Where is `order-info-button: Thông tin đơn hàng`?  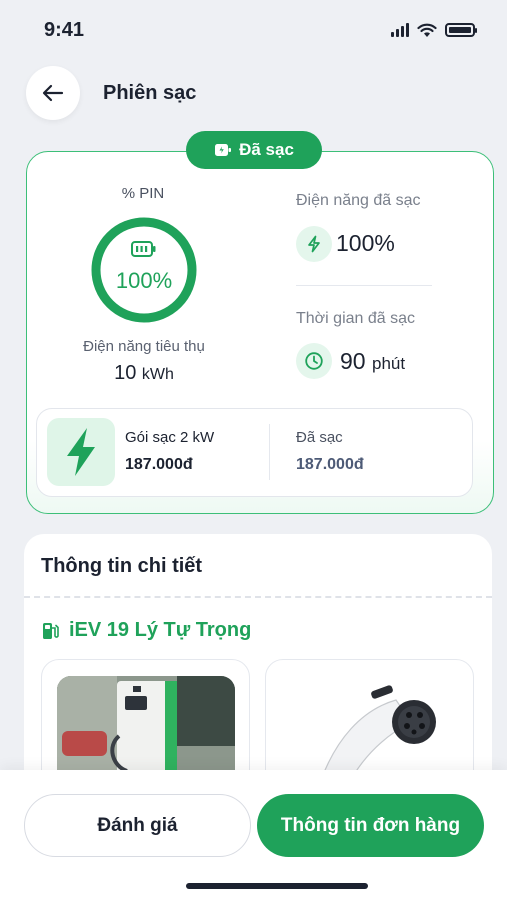 order-info-button: Thông tin đơn hàng is located at coordinates (370, 825).